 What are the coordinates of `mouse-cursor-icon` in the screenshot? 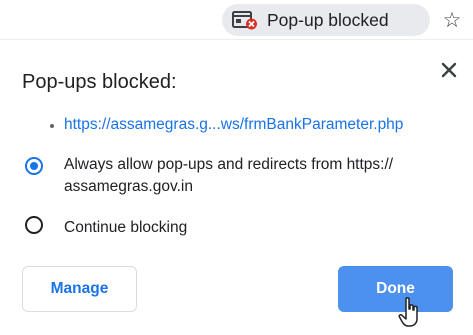 It's located at (408, 312).